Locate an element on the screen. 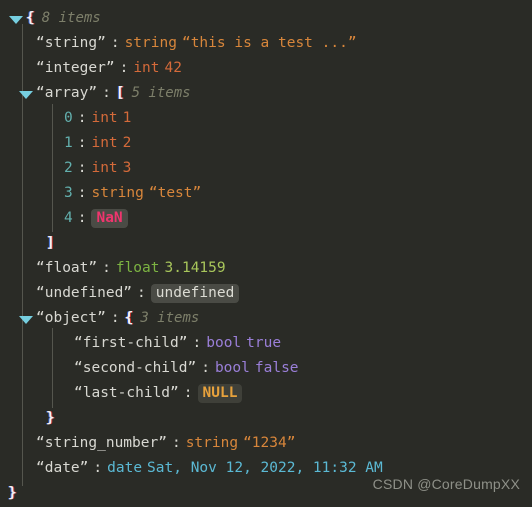  value-string-number: “1234” is located at coordinates (269, 443).